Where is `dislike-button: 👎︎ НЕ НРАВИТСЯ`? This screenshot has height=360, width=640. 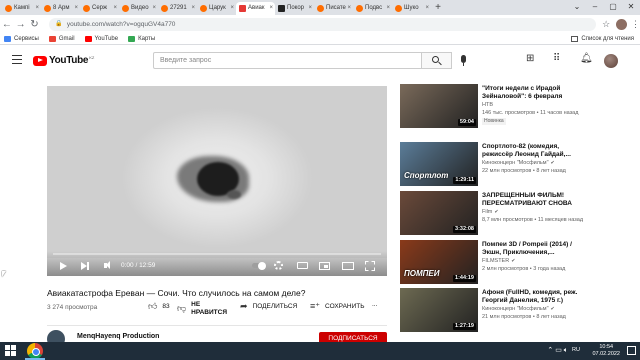
dislike-button: 👎︎ НЕ НРАВИТСЯ is located at coordinates (202, 308).